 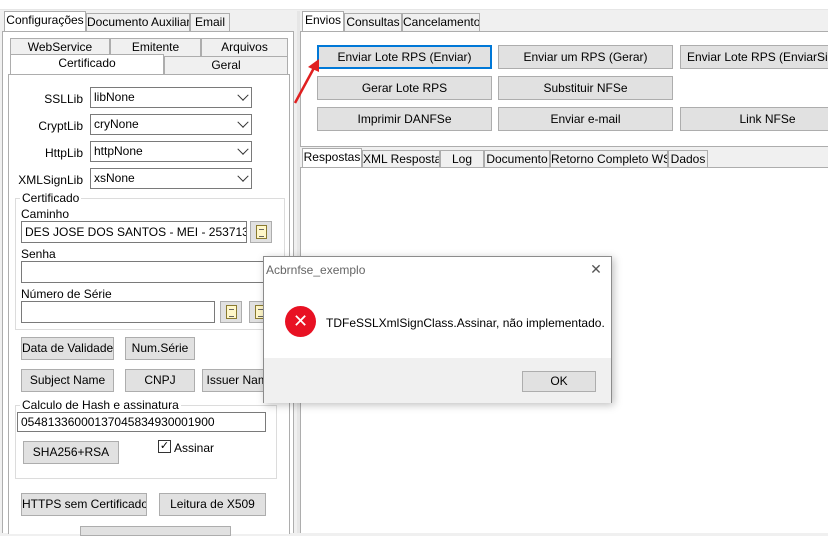 What do you see at coordinates (404, 57) in the screenshot?
I see `enviar-lote-rps-button: Enviar Lote RPS (Enviar)` at bounding box center [404, 57].